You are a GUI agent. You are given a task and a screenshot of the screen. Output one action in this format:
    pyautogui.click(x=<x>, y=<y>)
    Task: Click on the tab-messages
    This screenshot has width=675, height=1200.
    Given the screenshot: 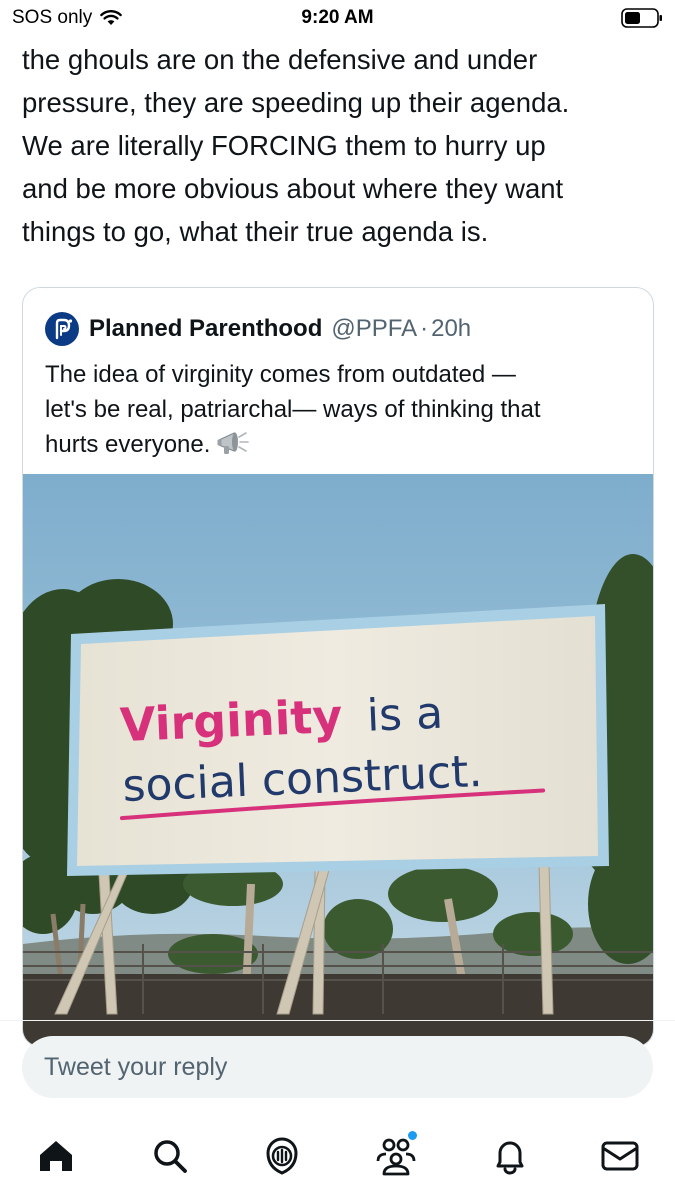 What is the action you would take?
    pyautogui.click(x=620, y=1156)
    